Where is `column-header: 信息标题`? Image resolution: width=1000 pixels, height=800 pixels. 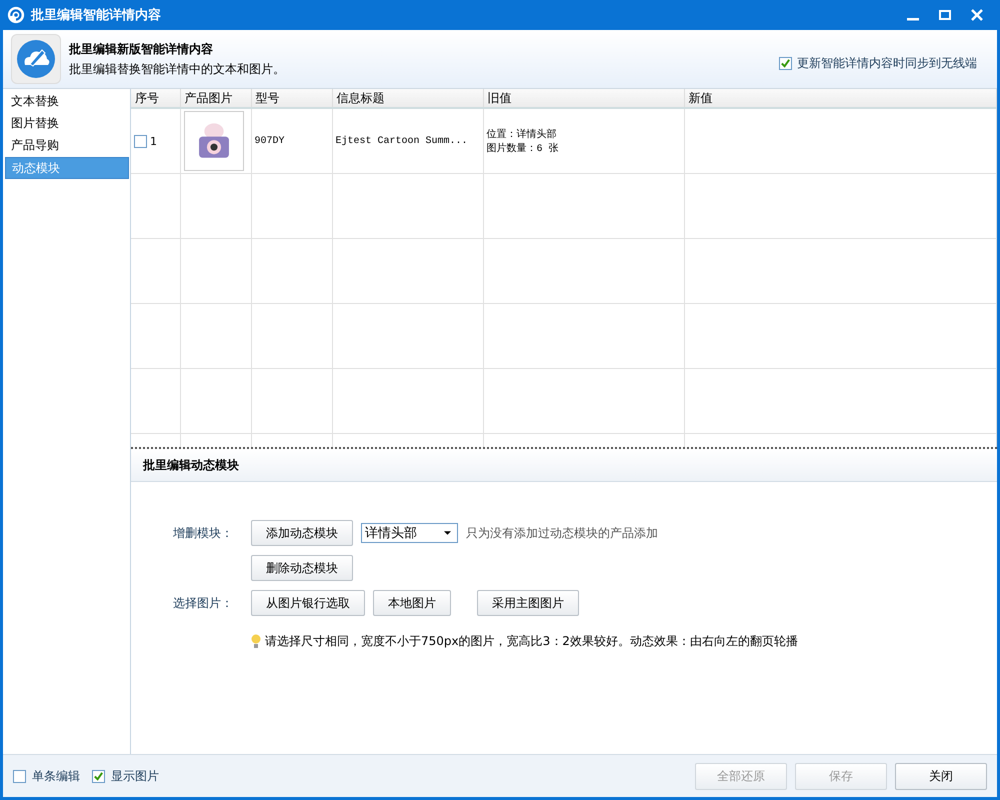
column-header: 信息标题 is located at coordinates (407, 98).